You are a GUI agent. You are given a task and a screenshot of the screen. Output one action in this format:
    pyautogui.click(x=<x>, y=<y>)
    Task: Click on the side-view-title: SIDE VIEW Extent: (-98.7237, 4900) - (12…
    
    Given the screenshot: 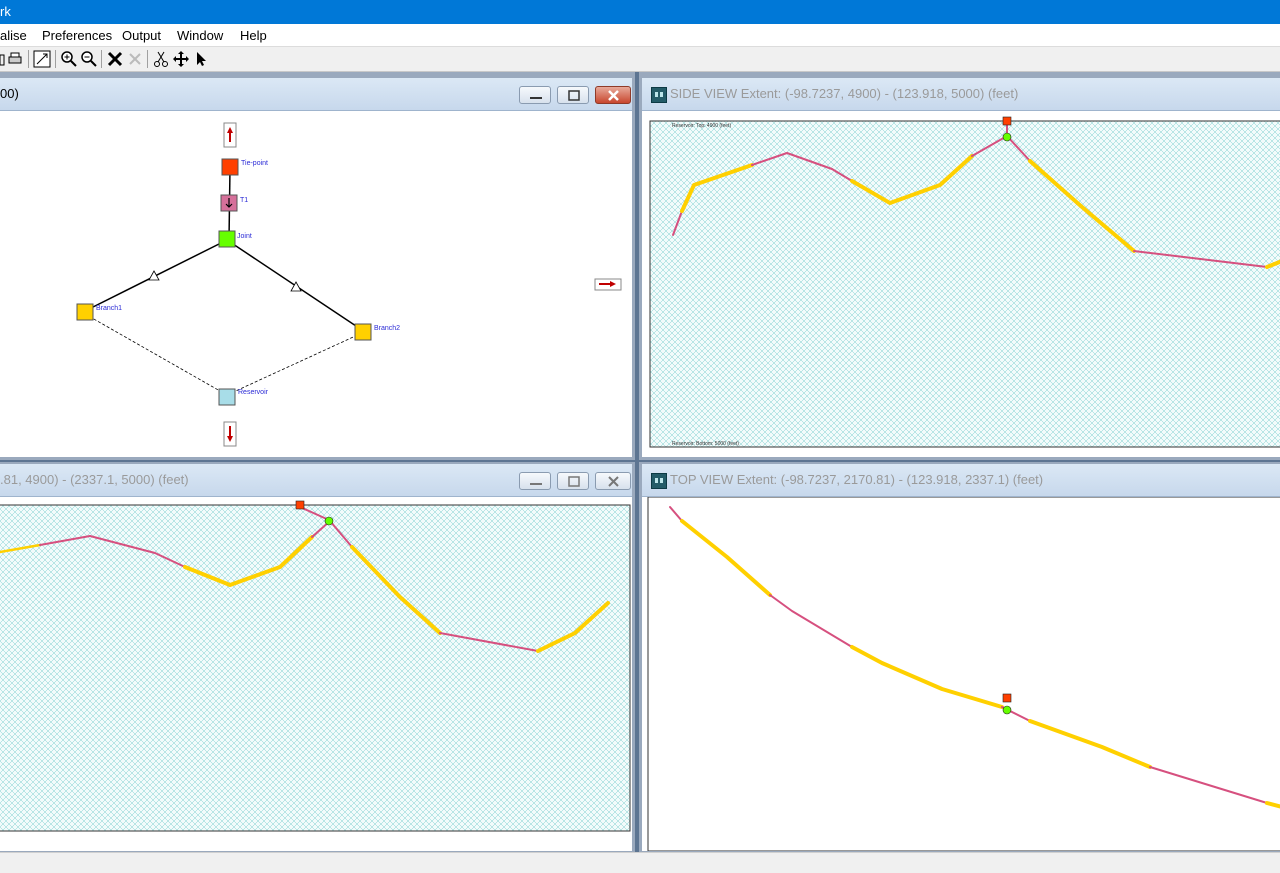 What is the action you would take?
    pyautogui.click(x=844, y=93)
    